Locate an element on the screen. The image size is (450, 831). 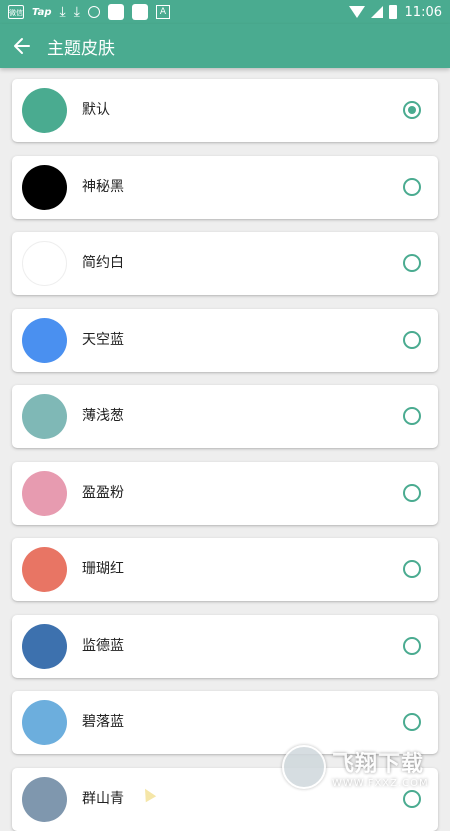
tap-icon: Tap is located at coordinates (42, 12).